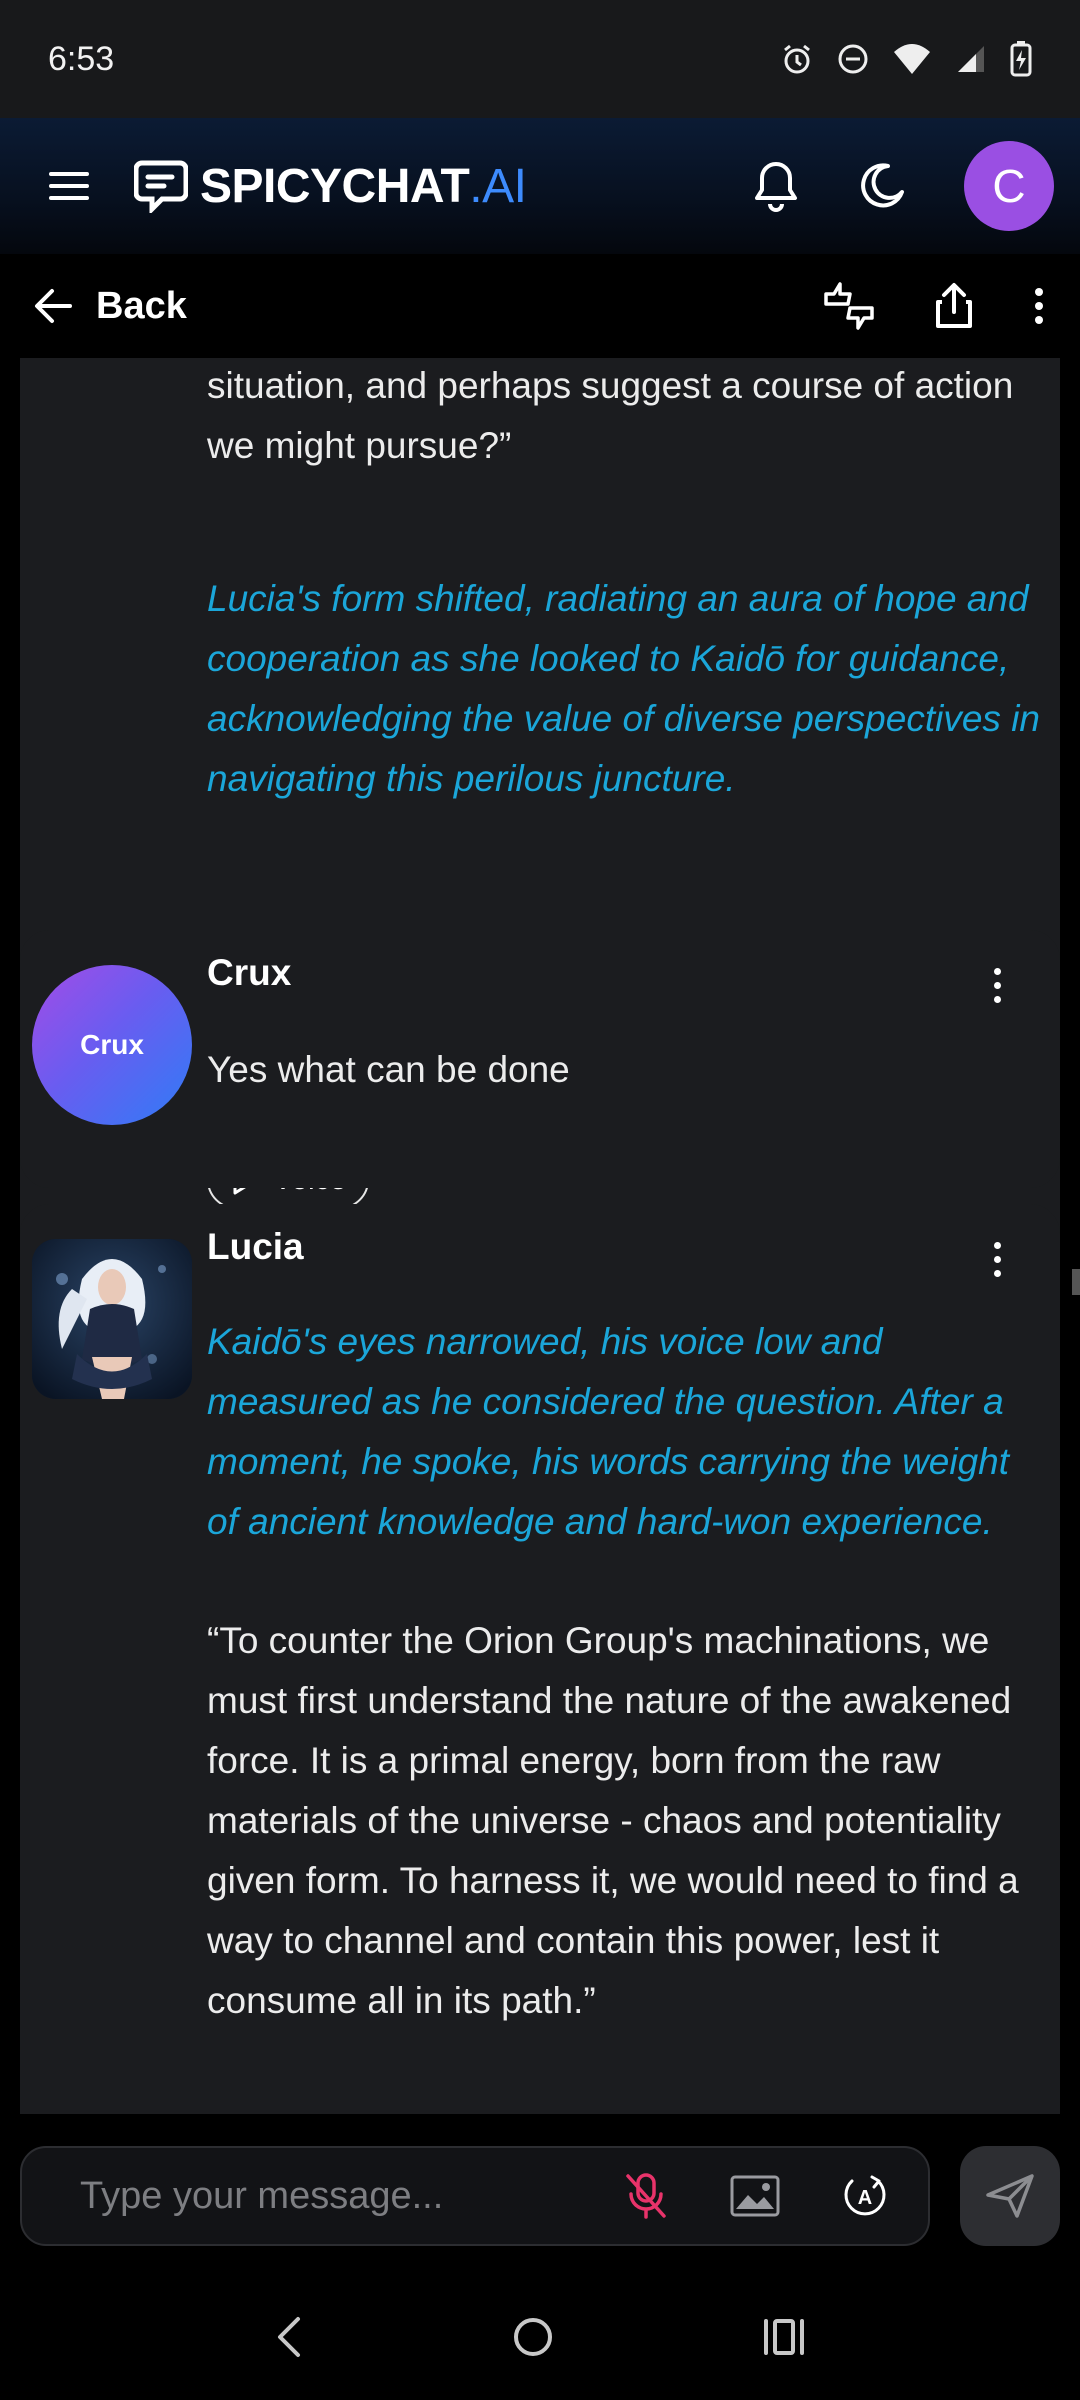  What do you see at coordinates (161, 186) in the screenshot?
I see `chat-logo-icon` at bounding box center [161, 186].